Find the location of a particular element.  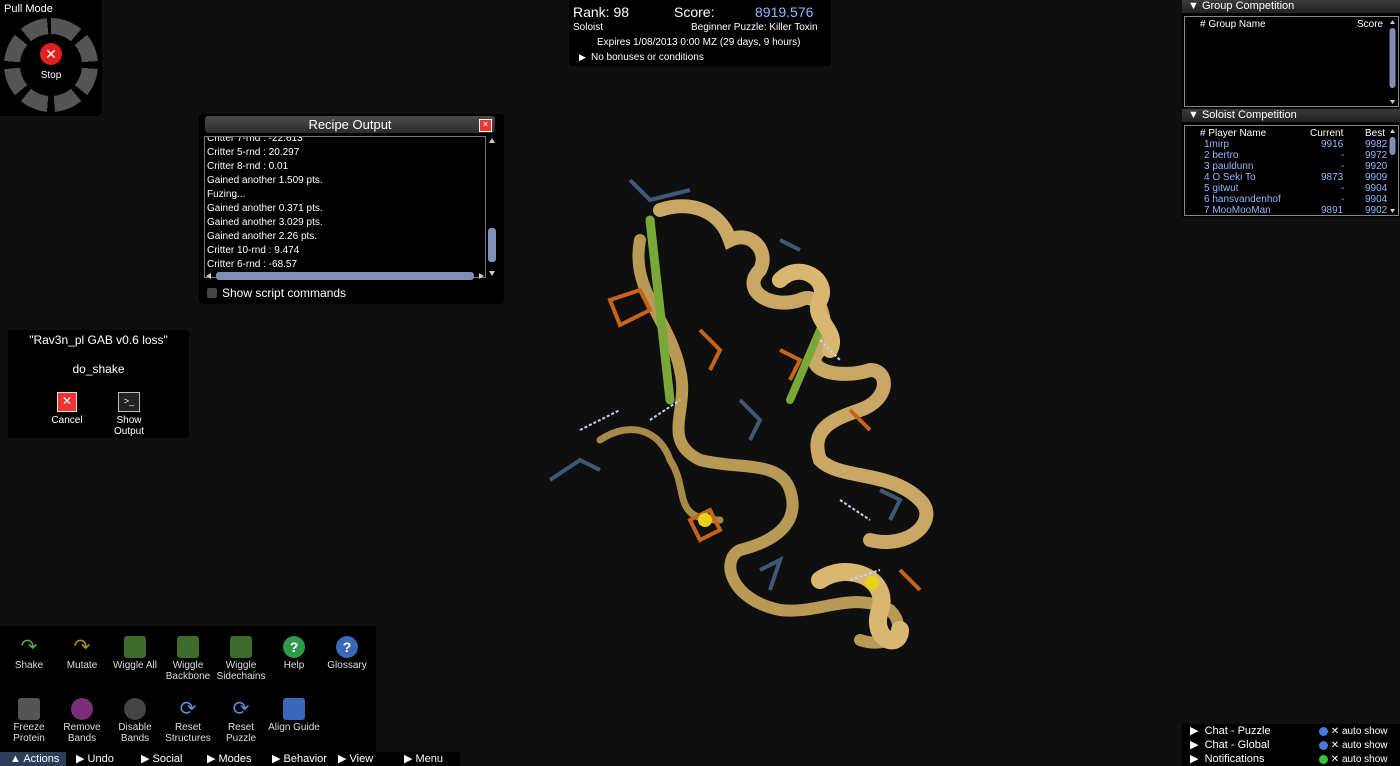

group-competition-list: # Group Name Score is located at coordinates (1291, 61).